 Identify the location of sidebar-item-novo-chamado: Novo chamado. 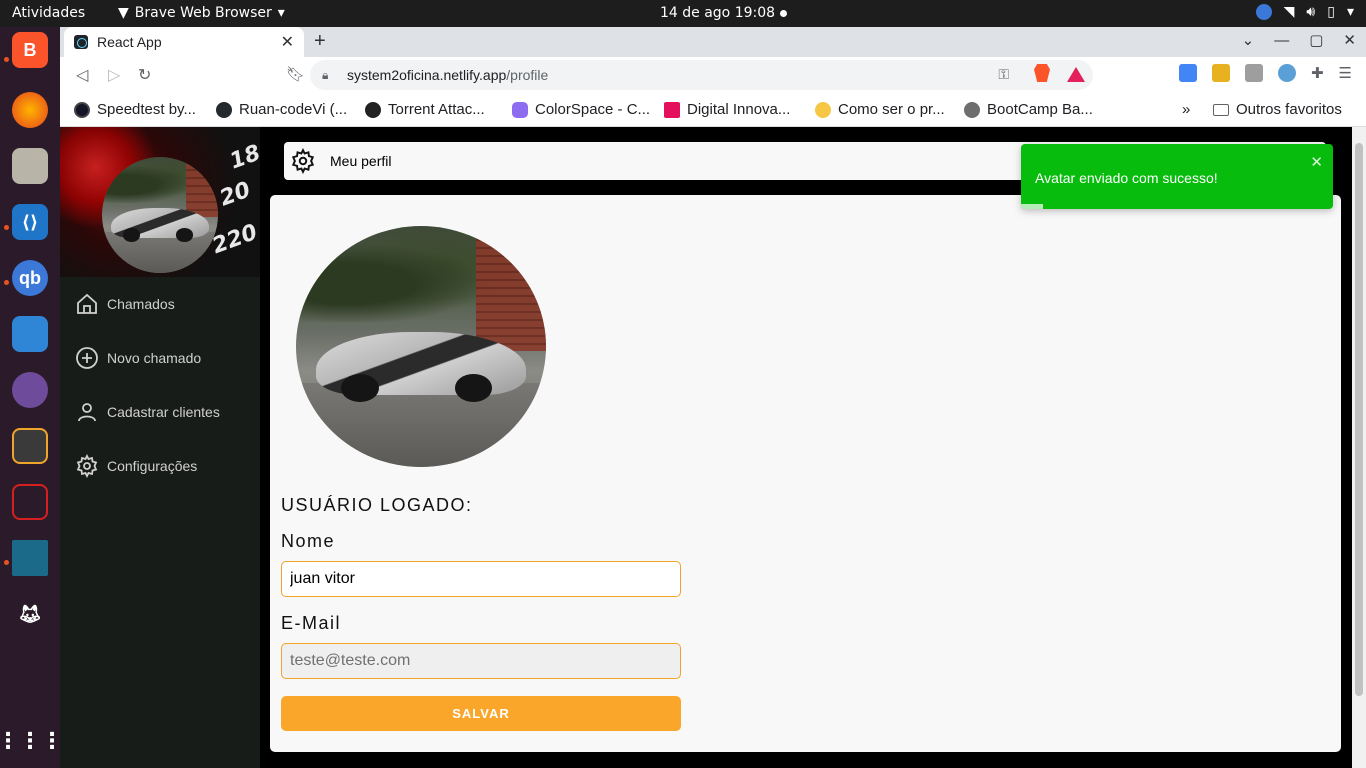
(160, 358).